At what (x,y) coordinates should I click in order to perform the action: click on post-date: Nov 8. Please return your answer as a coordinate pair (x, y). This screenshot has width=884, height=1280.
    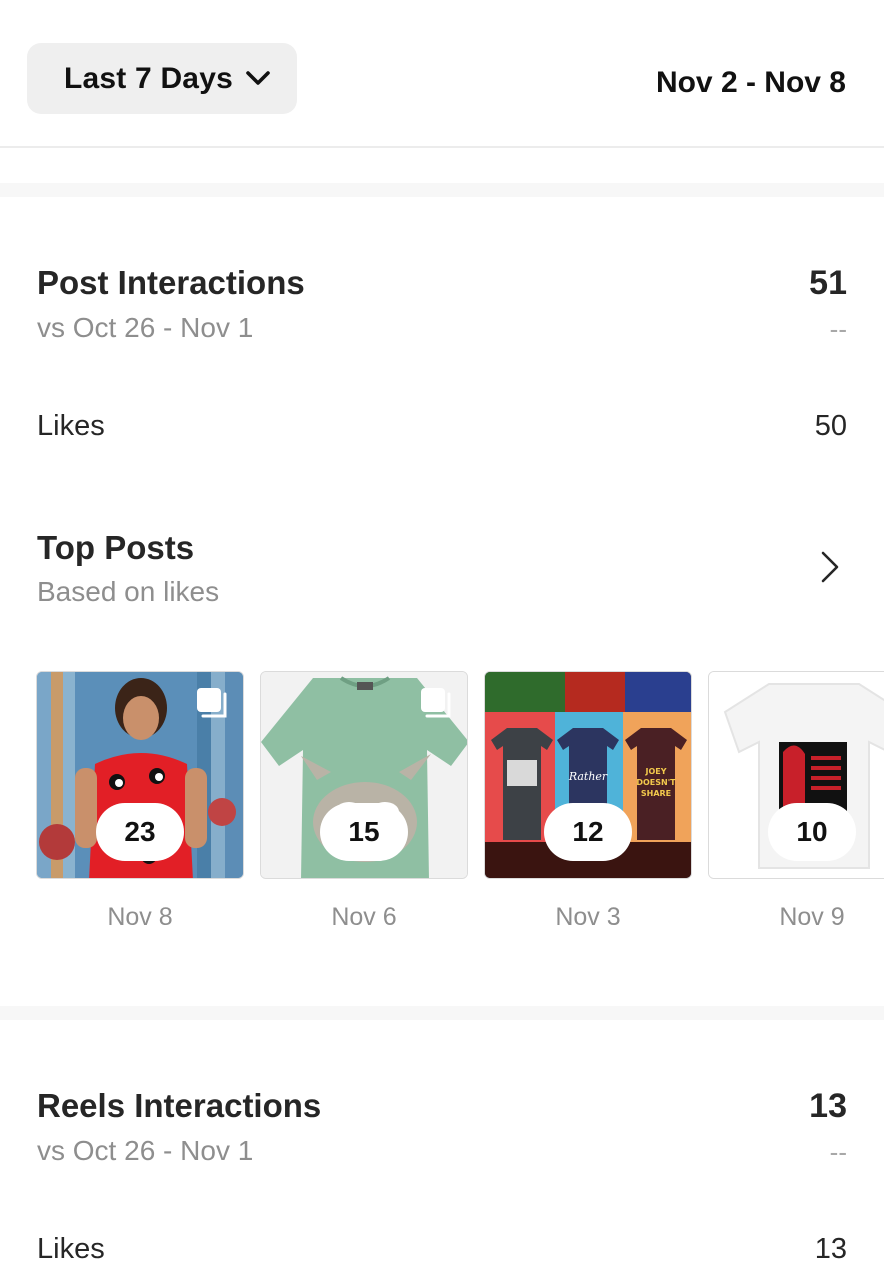
    Looking at the image, I should click on (140, 917).